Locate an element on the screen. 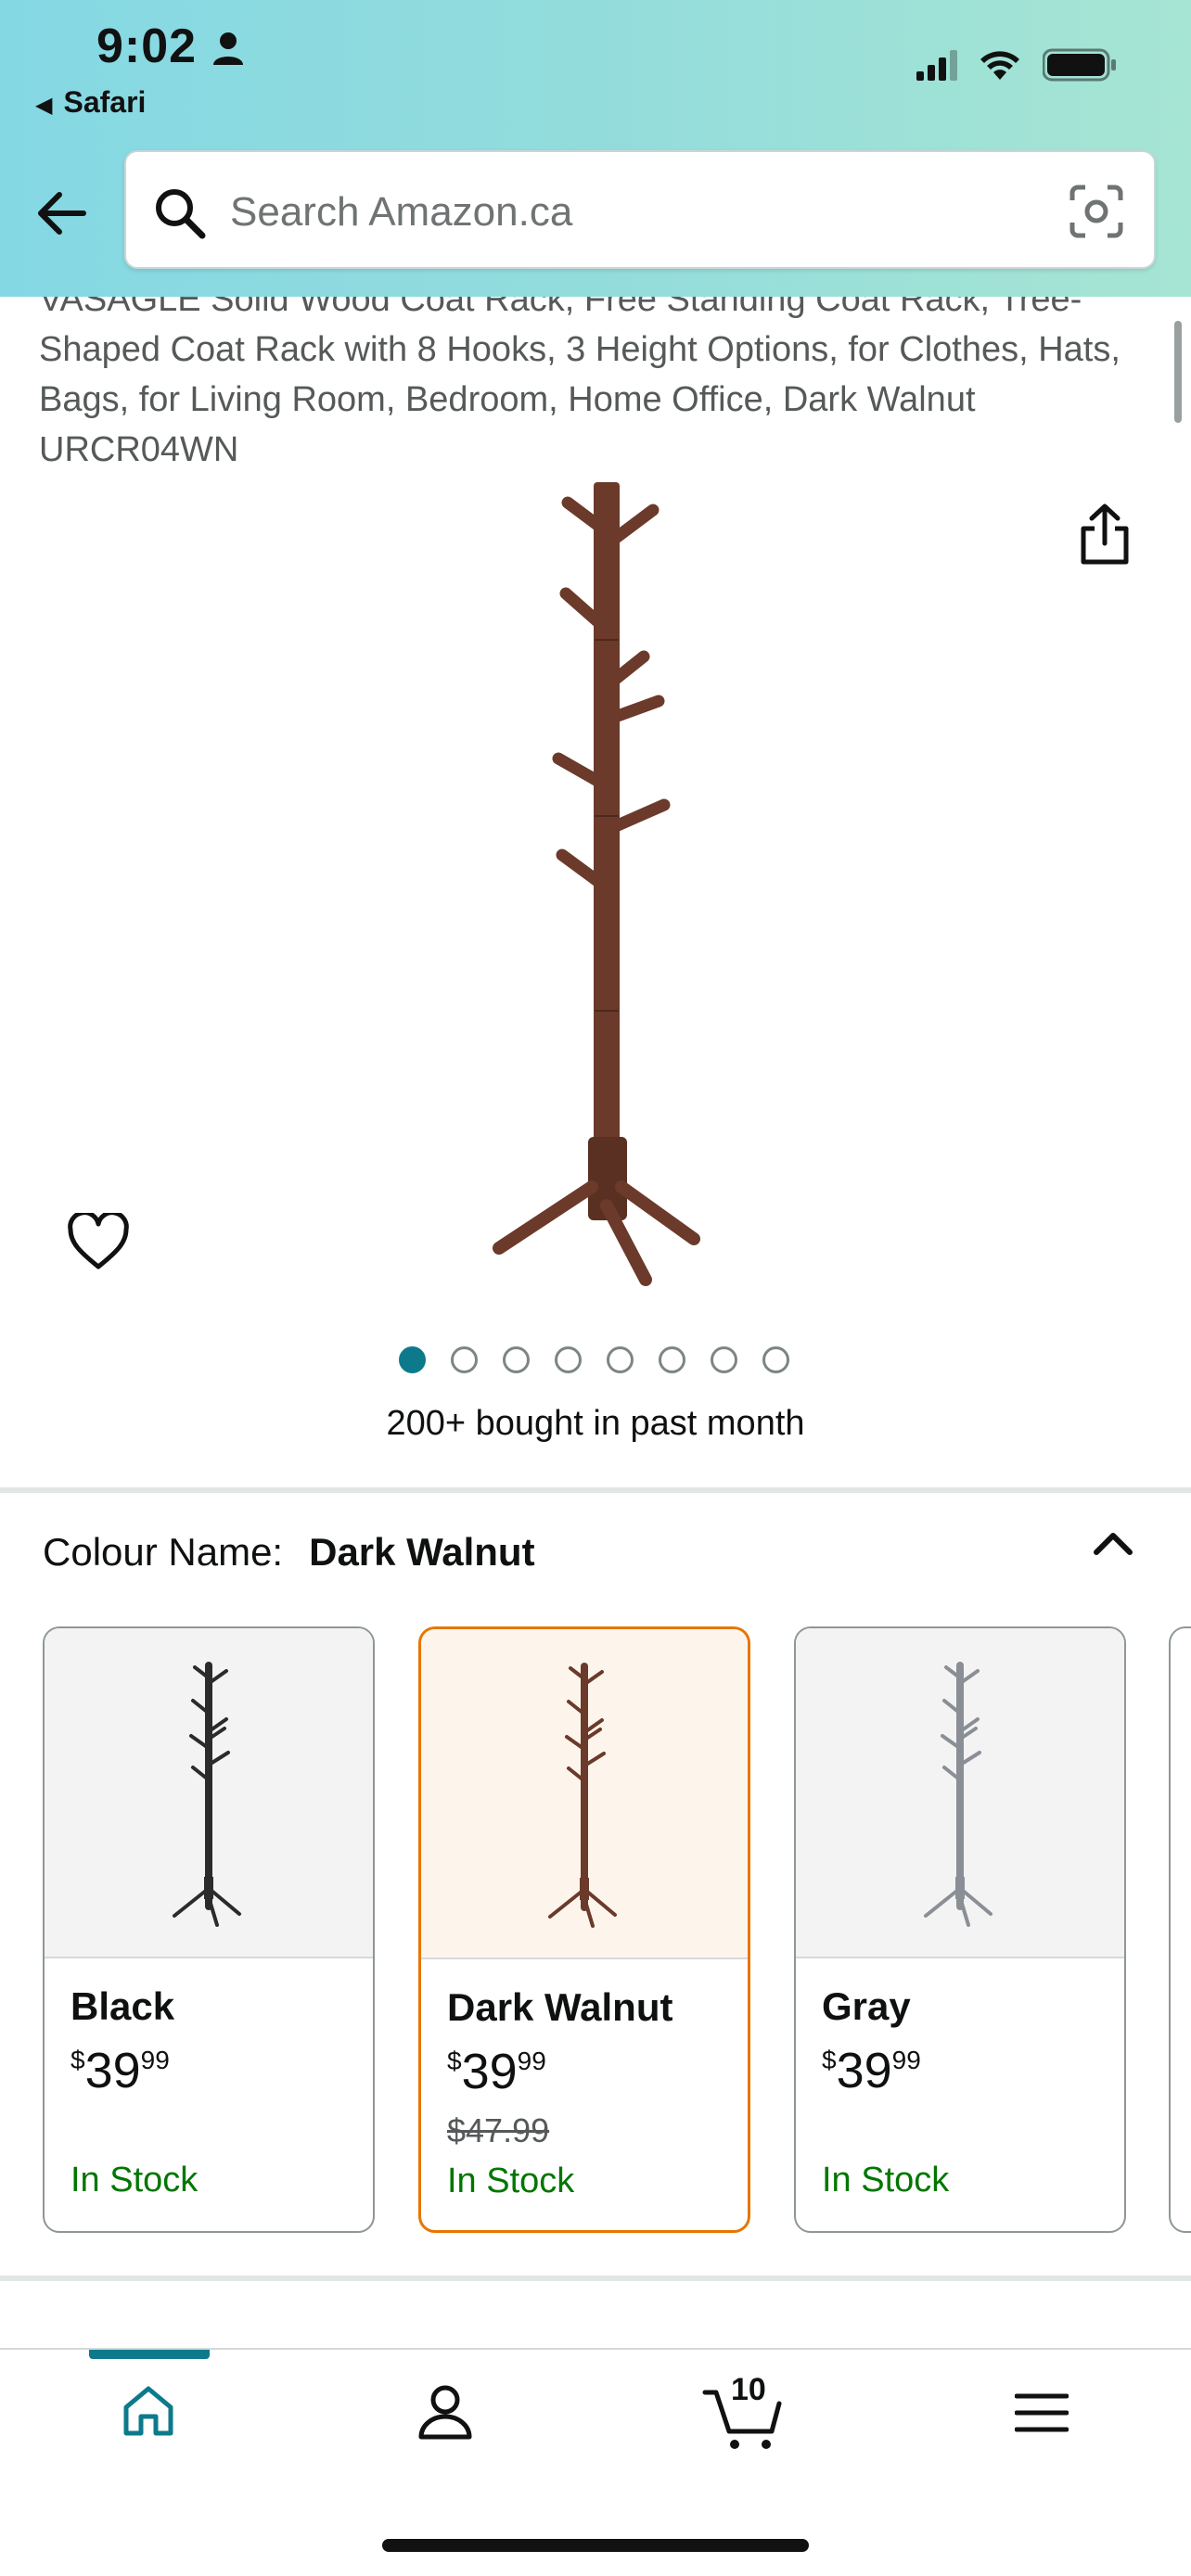 The width and height of the screenshot is (1191, 2576). colour-option-dark-walnut: Dark Walnut $3999 $47.99 In Stock is located at coordinates (584, 1929).